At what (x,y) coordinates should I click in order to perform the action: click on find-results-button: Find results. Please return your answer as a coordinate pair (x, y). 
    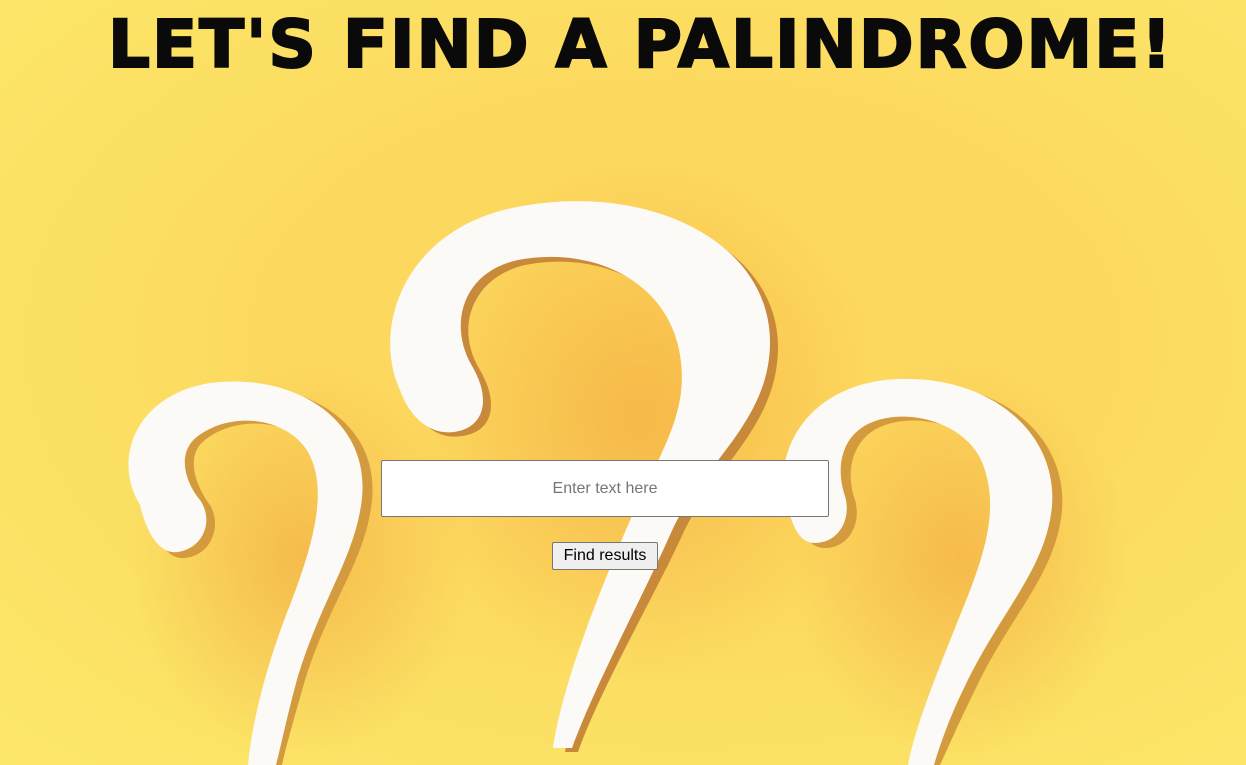
    Looking at the image, I should click on (605, 556).